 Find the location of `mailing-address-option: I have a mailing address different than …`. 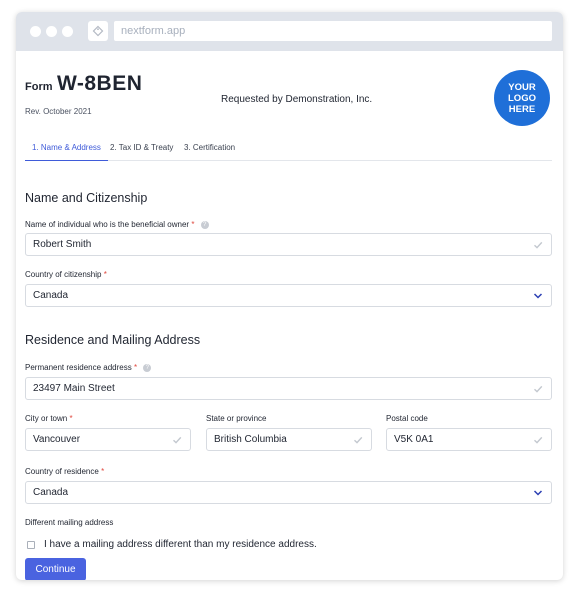

mailing-address-option: I have a mailing address different than … is located at coordinates (172, 544).